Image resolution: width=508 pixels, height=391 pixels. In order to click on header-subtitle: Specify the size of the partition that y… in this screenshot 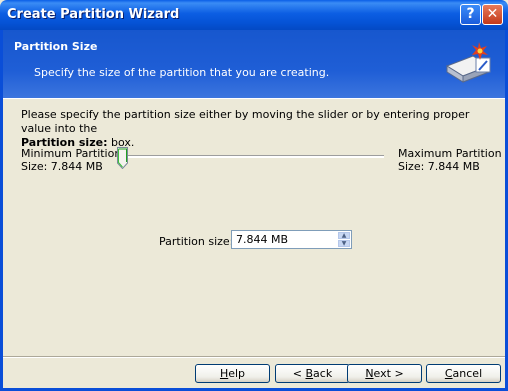, I will do `click(182, 72)`.